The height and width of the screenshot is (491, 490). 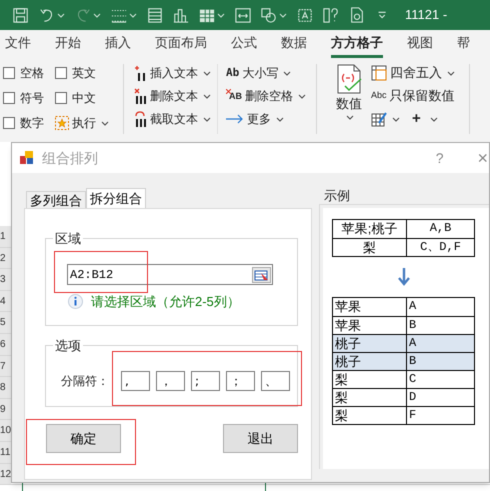 What do you see at coordinates (261, 274) in the screenshot?
I see `range-picker-icon` at bounding box center [261, 274].